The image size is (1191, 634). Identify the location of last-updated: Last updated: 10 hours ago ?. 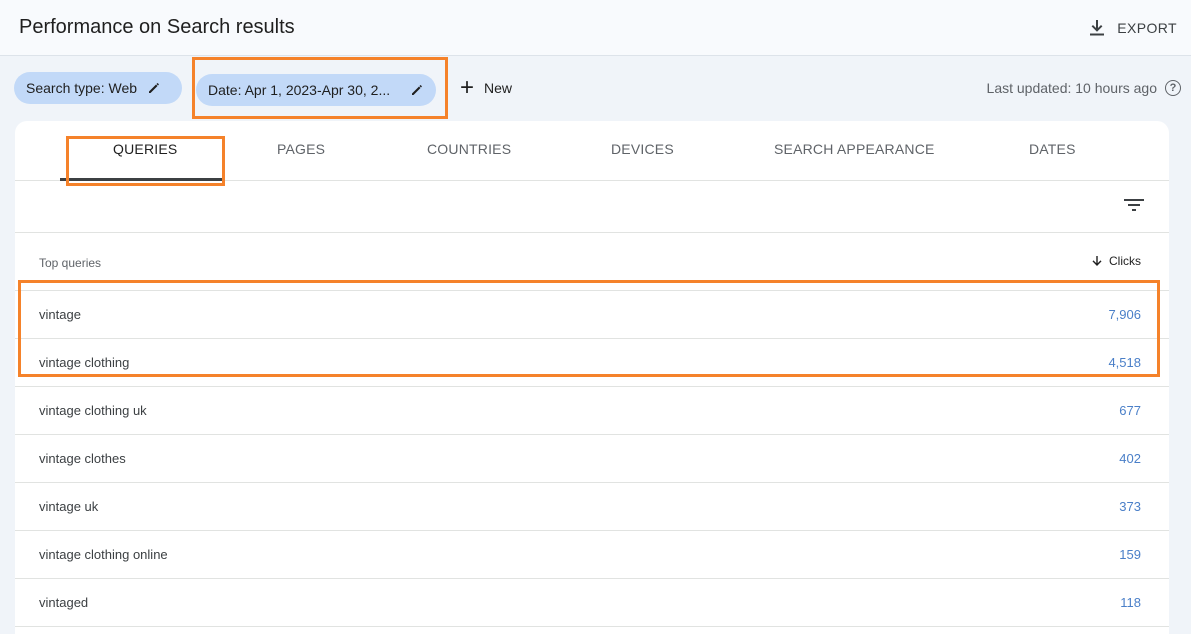
(1084, 88).